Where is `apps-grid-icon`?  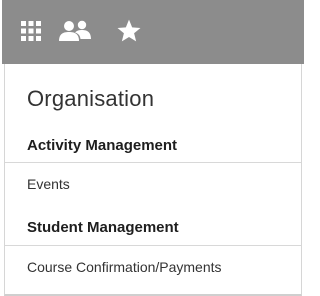
apps-grid-icon is located at coordinates (31, 31).